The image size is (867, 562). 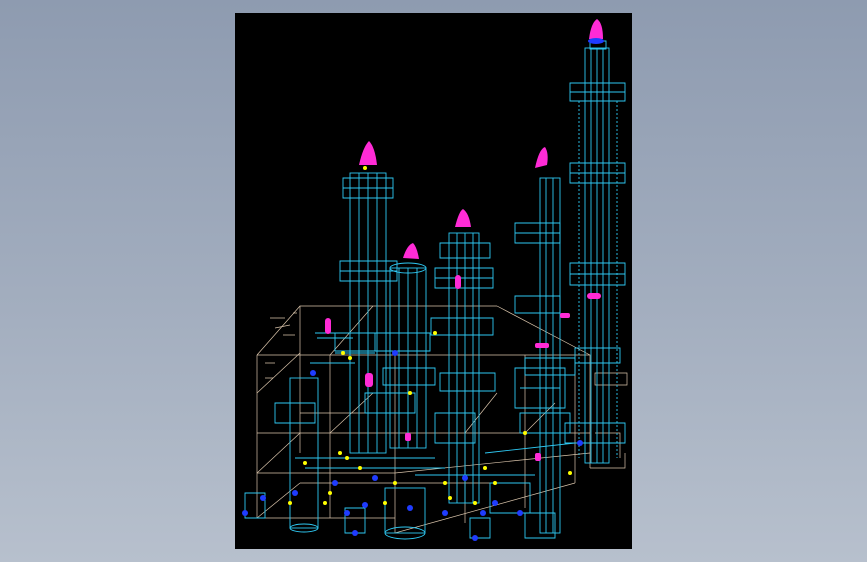 I want to click on valves, so click(x=412, y=445).